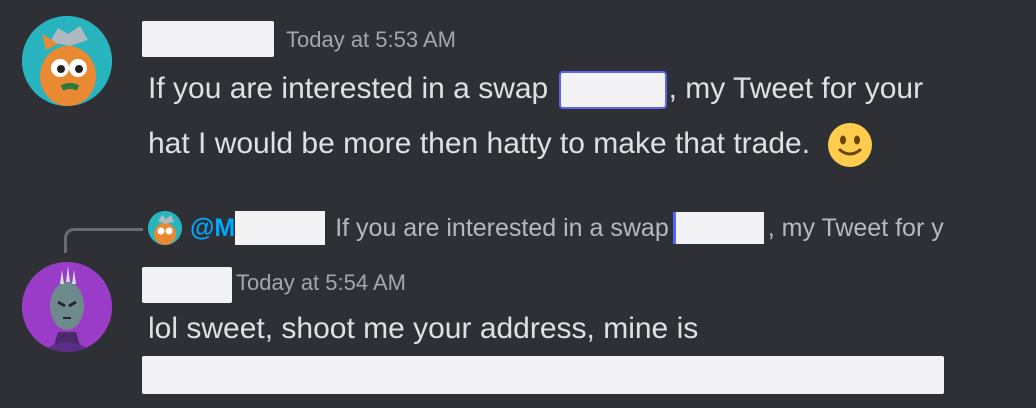 The image size is (1036, 408). I want to click on alien-avatar-icon, so click(67, 307).